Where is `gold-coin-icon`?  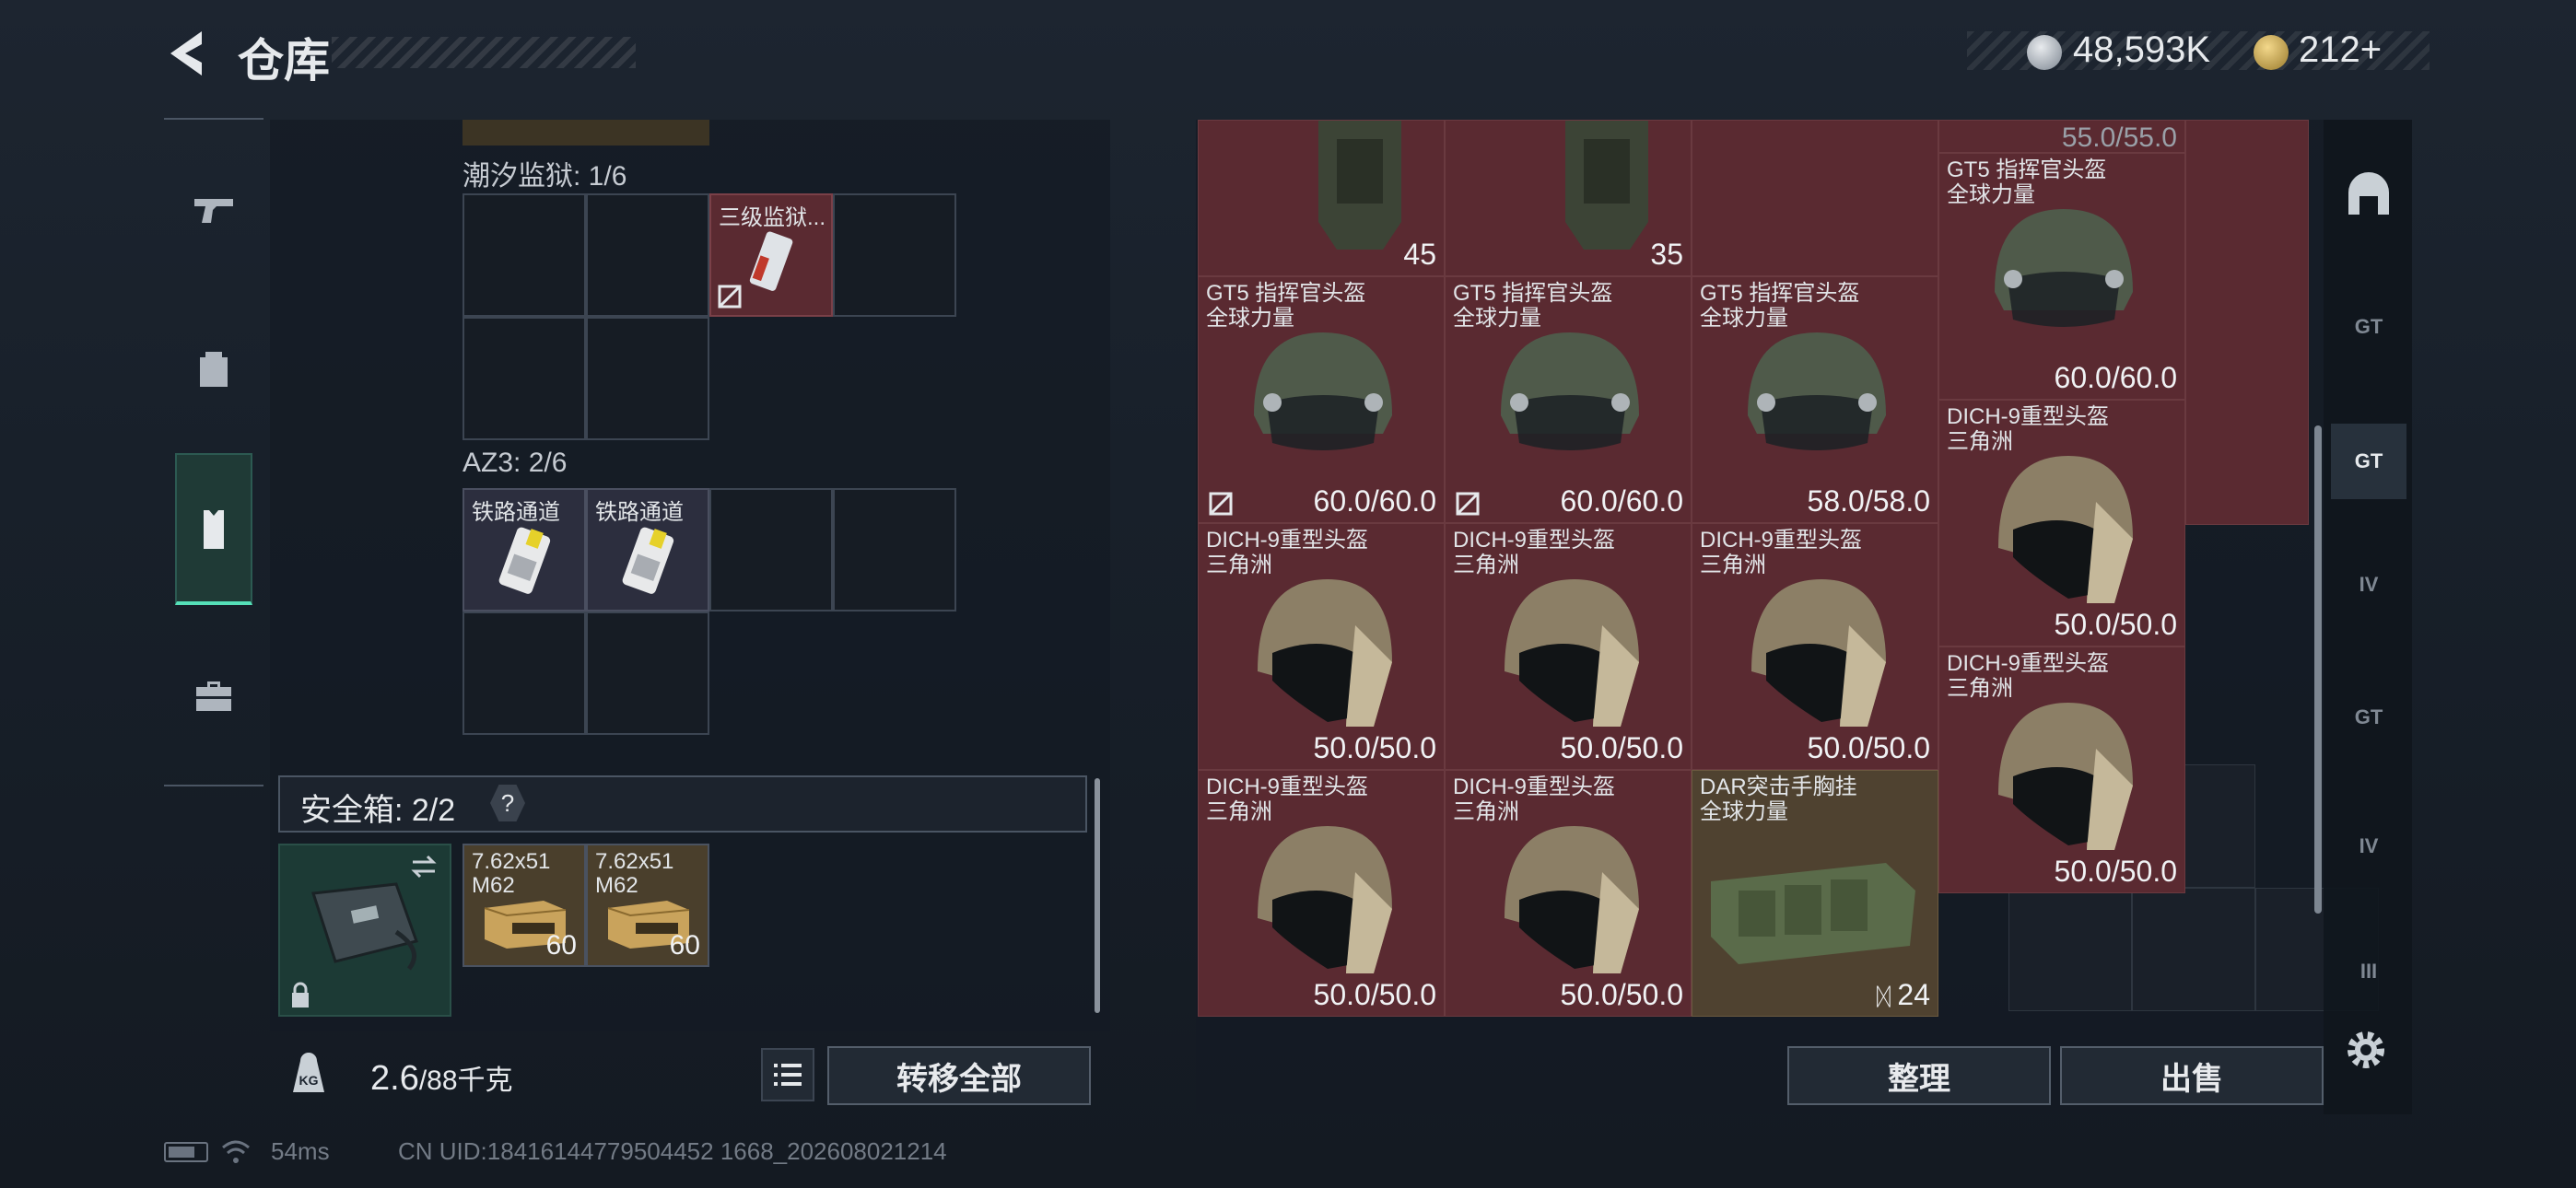 gold-coin-icon is located at coordinates (2271, 52).